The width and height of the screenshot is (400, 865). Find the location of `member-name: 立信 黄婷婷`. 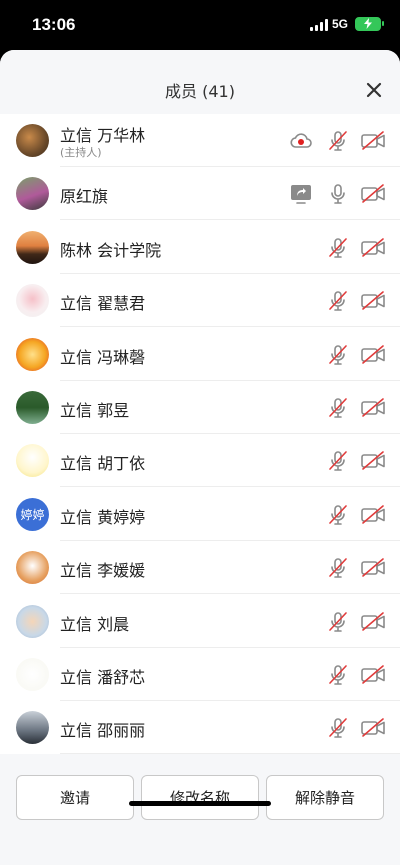

member-name: 立信 黄婷婷 is located at coordinates (103, 517).